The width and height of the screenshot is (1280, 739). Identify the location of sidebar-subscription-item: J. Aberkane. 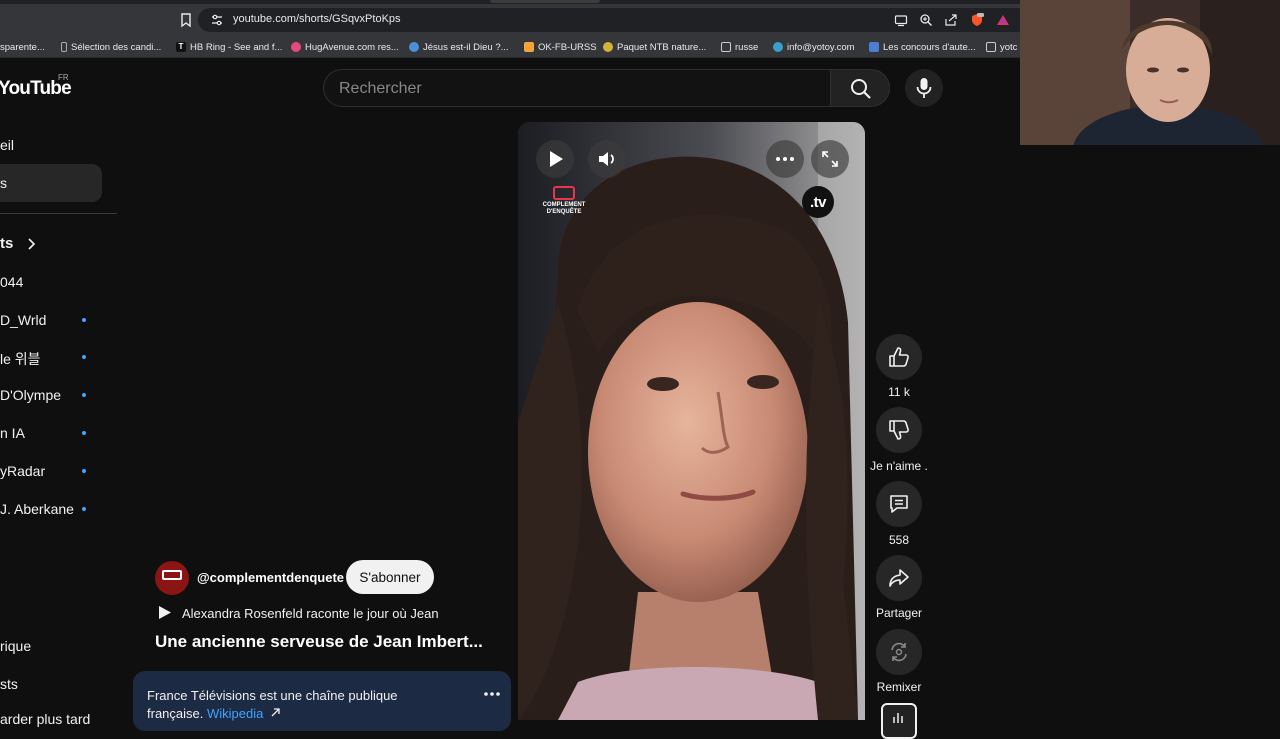
(37, 509).